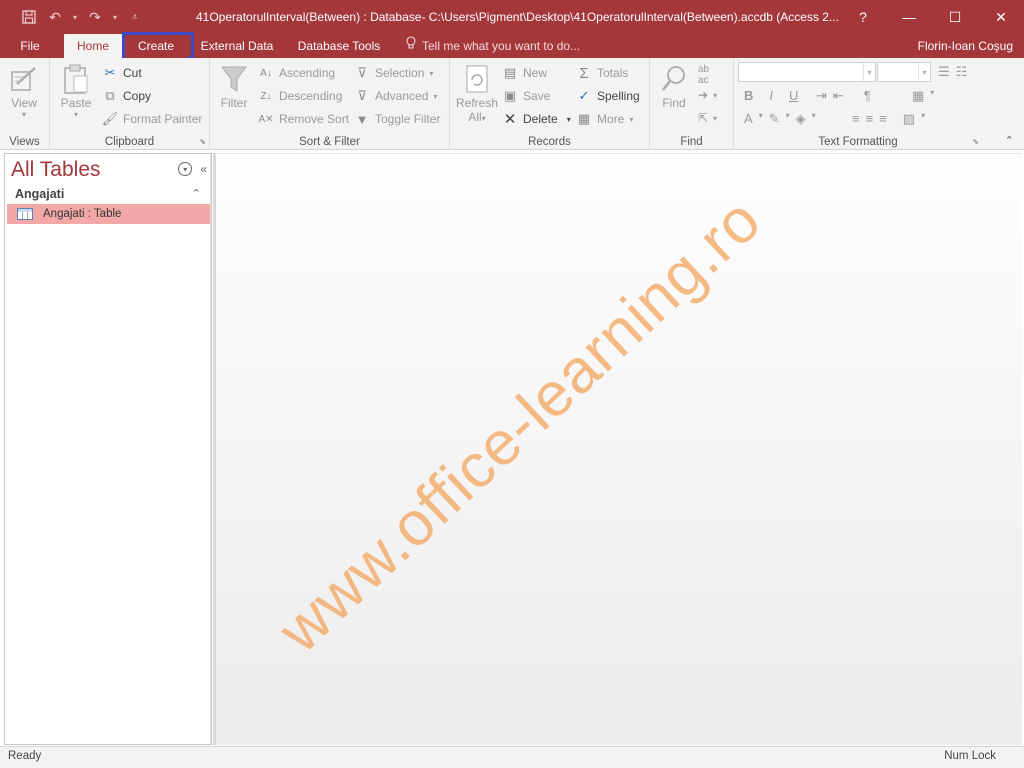  I want to click on restore-button: ☐, so click(955, 17).